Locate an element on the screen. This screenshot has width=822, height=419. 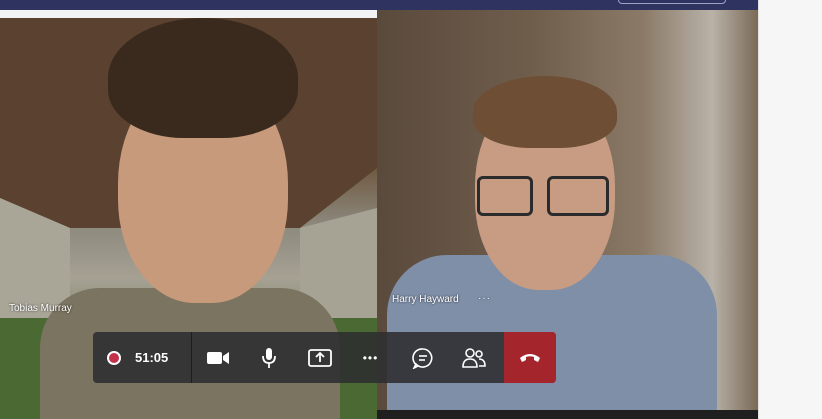
call-control-bar: 51:05 ••• is located at coordinates (324, 357).